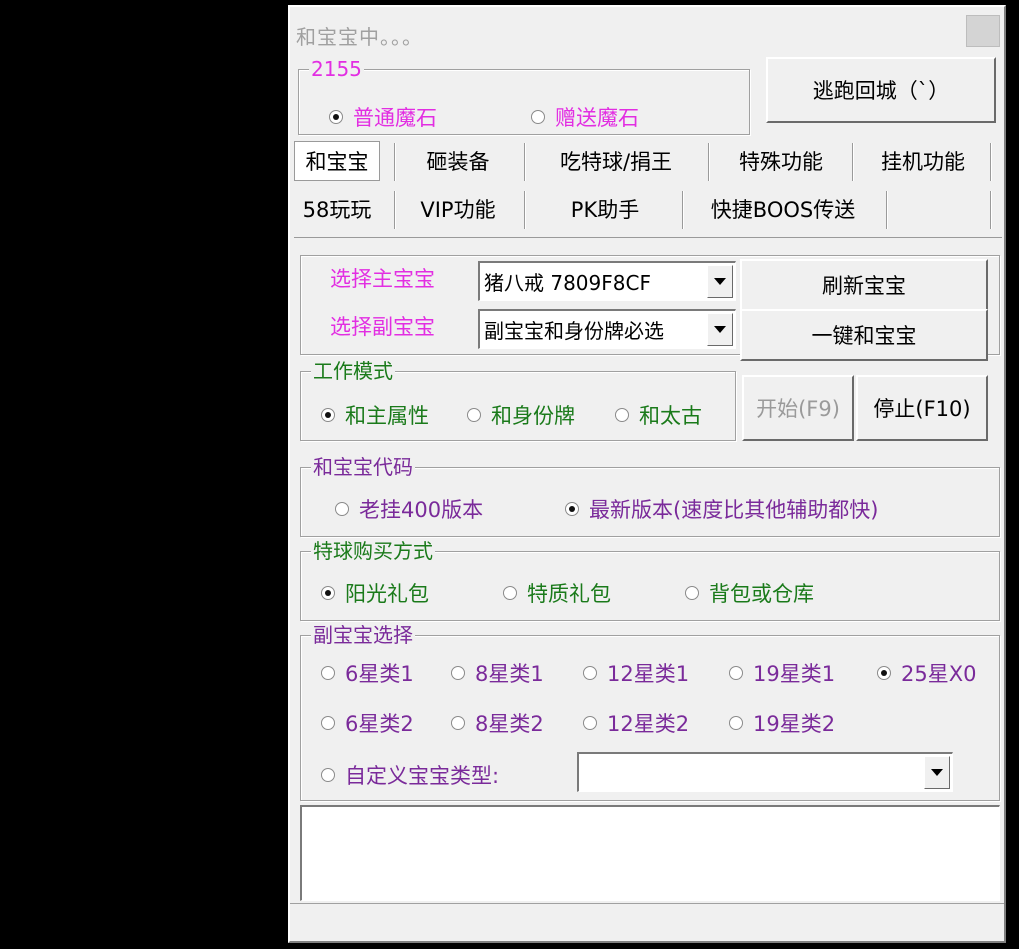 This screenshot has height=949, width=1019. I want to click on stone-group-legend: 2155, so click(336, 69).